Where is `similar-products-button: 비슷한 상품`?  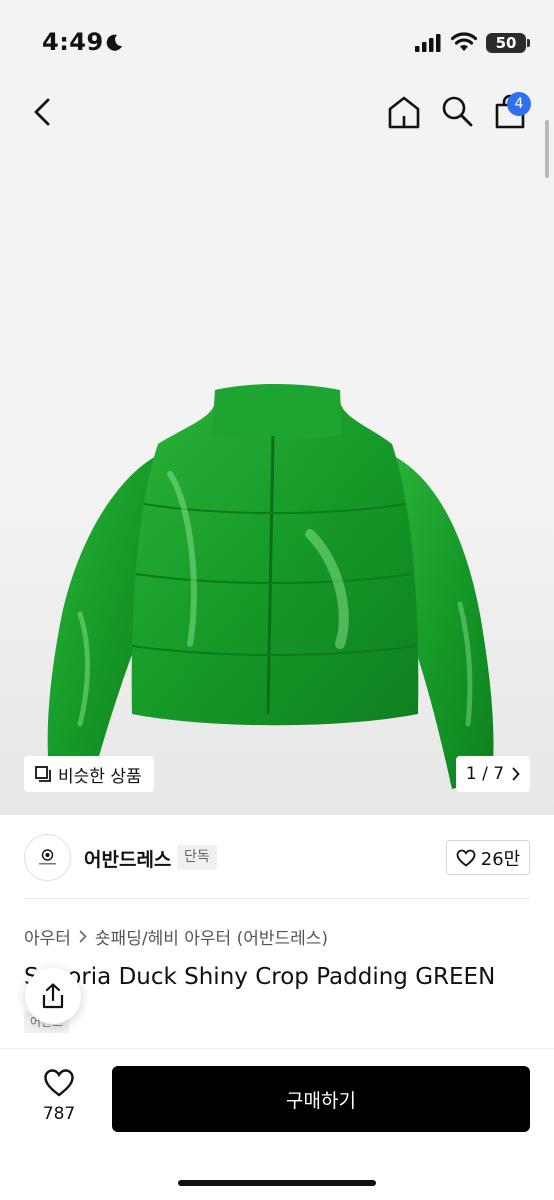 similar-products-button: 비슷한 상품 is located at coordinates (89, 774).